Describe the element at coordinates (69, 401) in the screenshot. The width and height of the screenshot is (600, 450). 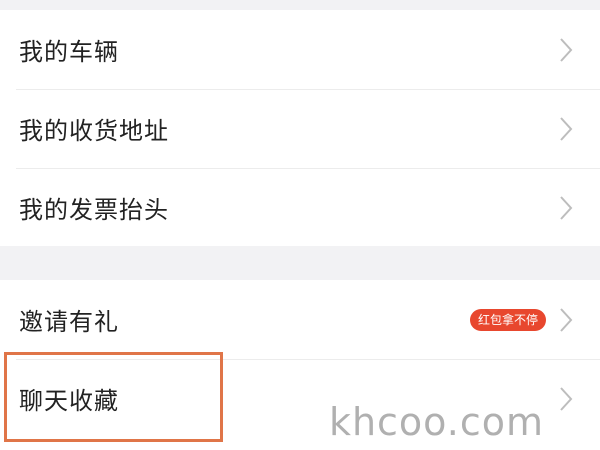
I see `menu-item-label: 聊天收藏` at that location.